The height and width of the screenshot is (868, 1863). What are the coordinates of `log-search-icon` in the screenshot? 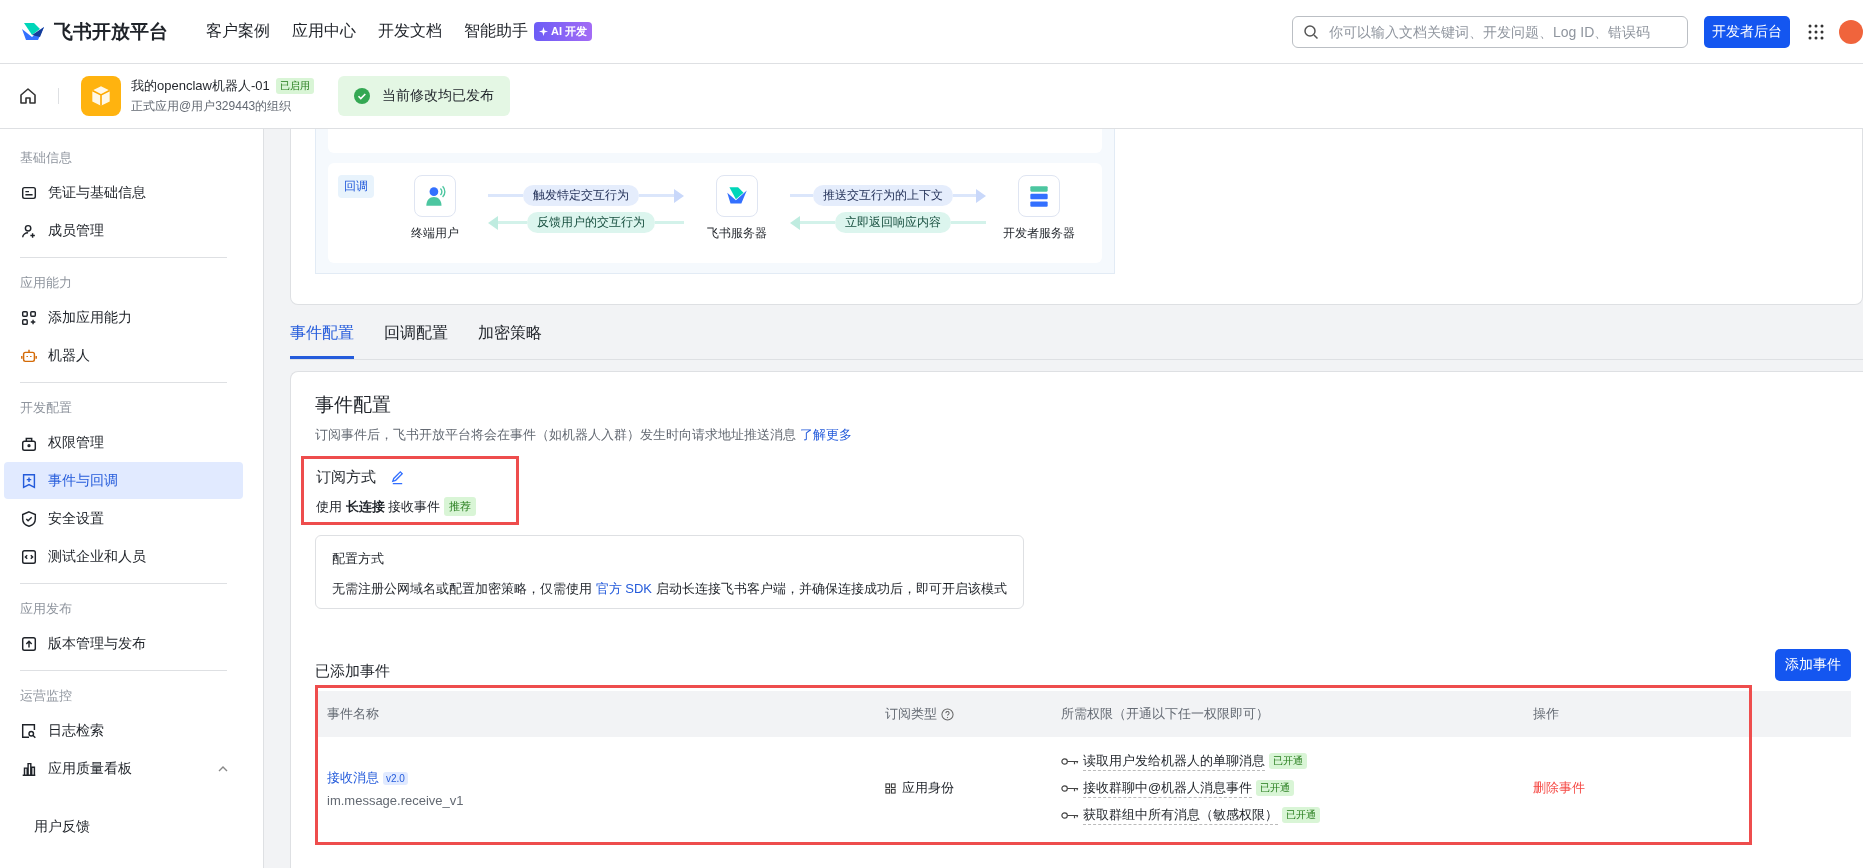 It's located at (29, 730).